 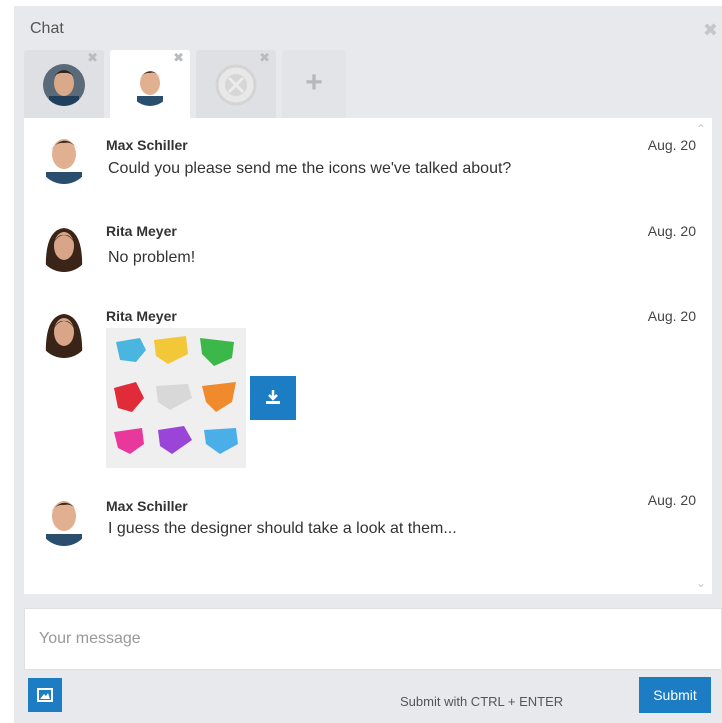 What do you see at coordinates (152, 257) in the screenshot?
I see `message-text: No problem!` at bounding box center [152, 257].